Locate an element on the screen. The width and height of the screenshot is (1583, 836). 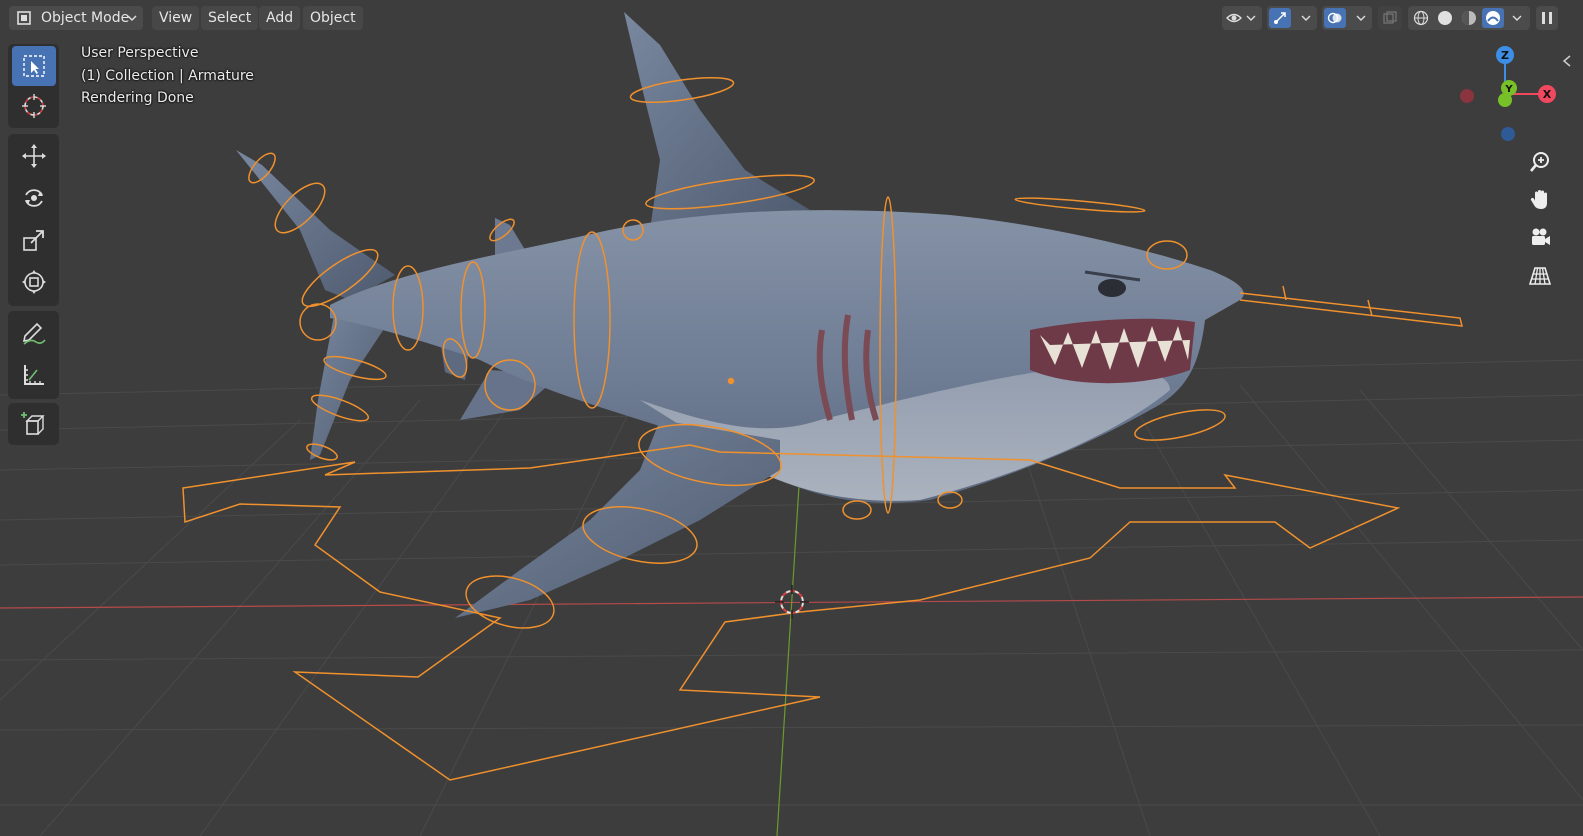
rotate-icon is located at coordinates (34, 198).